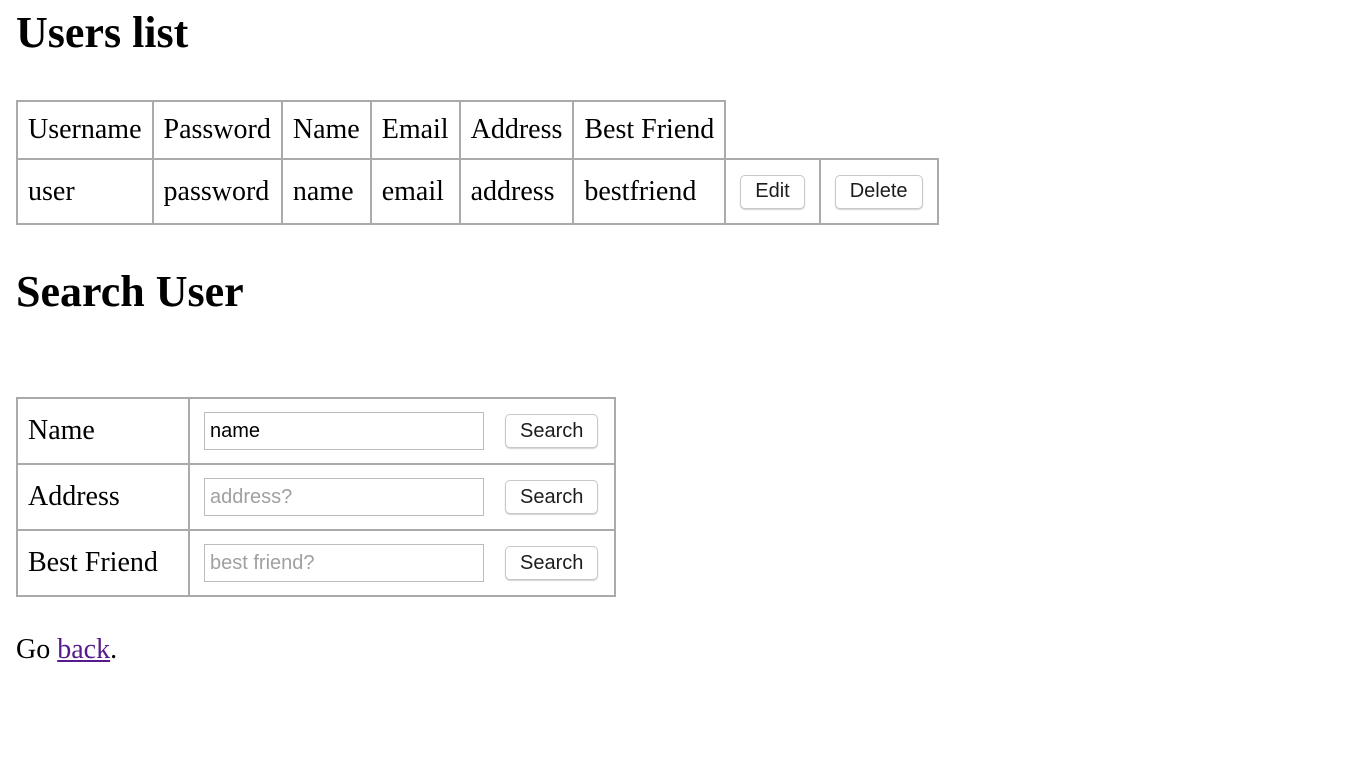  I want to click on users-list-heading: Users list, so click(102, 32).